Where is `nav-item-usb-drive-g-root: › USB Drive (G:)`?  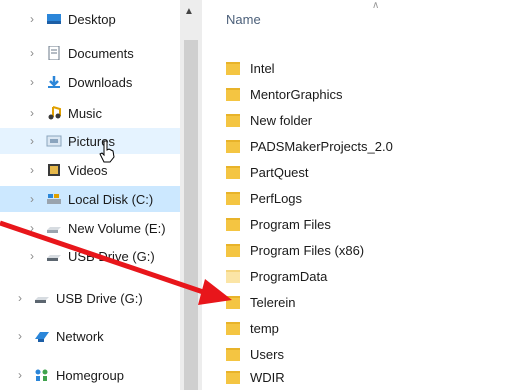
nav-item-usb-drive-g-root: › USB Drive (G:) is located at coordinates (90, 298).